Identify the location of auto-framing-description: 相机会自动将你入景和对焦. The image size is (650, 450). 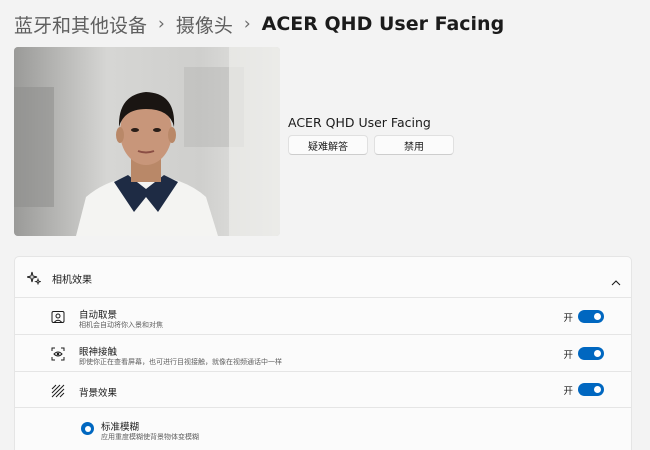
(121, 325).